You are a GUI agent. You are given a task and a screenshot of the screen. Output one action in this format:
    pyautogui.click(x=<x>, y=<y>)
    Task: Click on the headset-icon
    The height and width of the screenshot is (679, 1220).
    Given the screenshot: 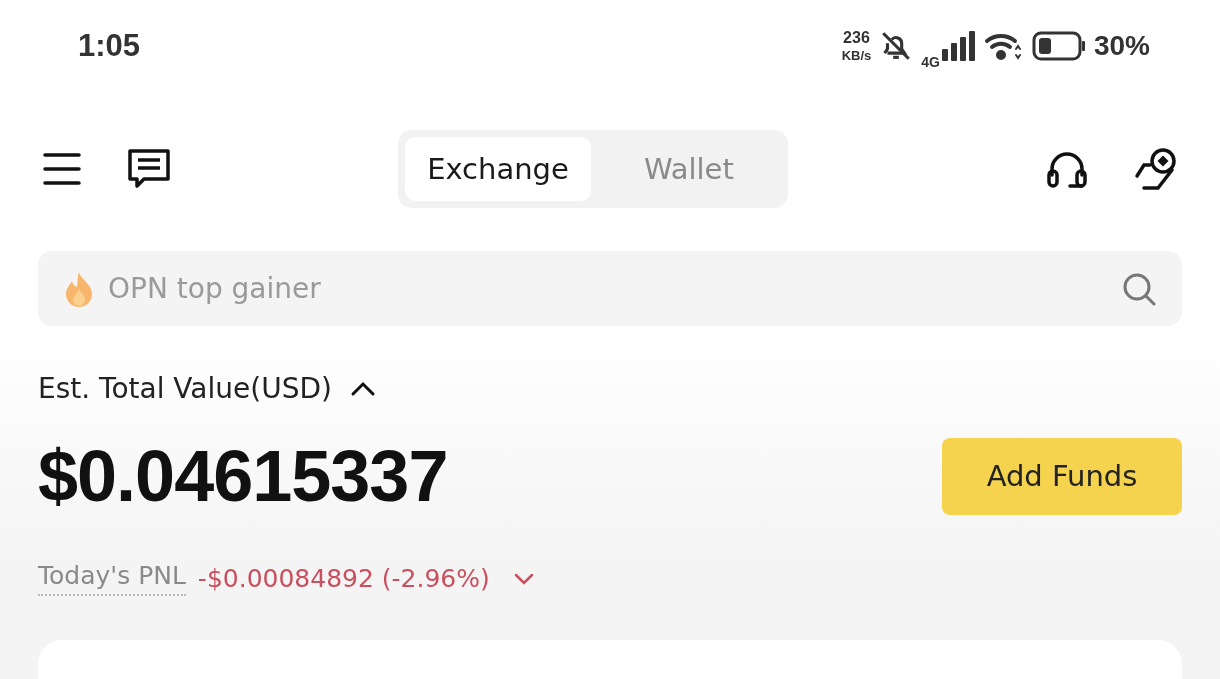 What is the action you would take?
    pyautogui.click(x=1067, y=169)
    